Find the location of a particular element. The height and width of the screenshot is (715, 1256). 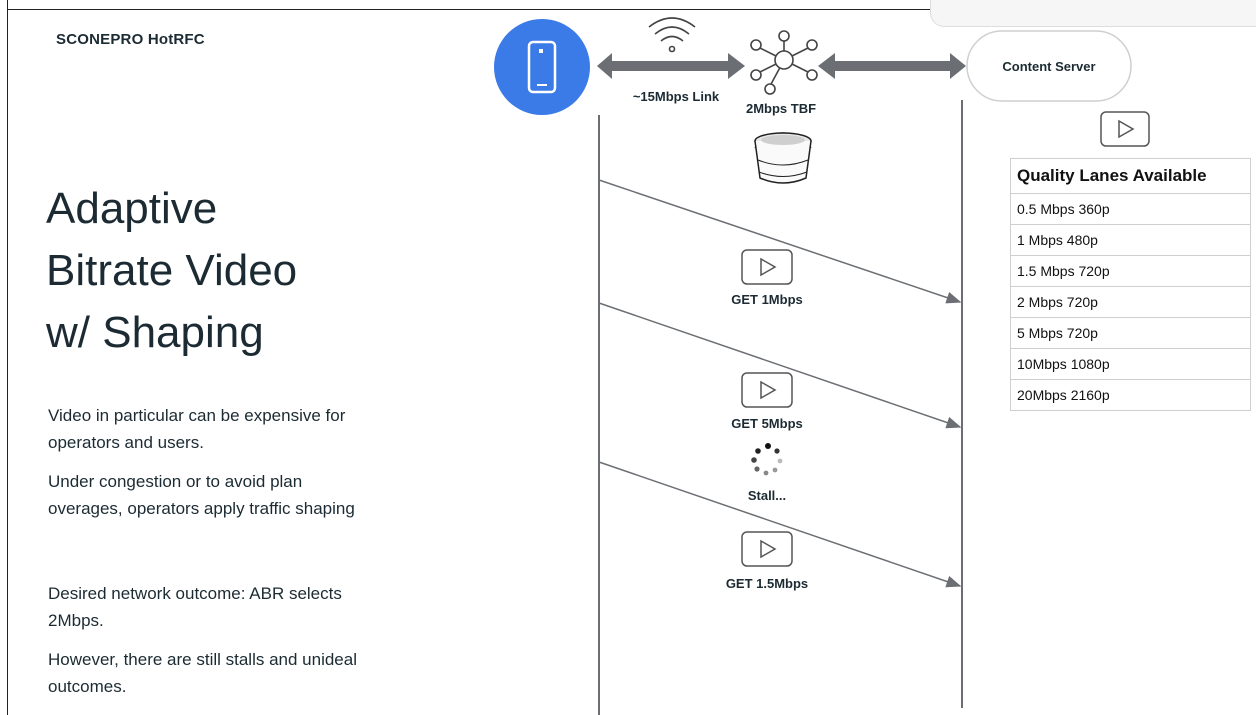

table-cell: 10Mbps 1080p is located at coordinates (1130, 364).